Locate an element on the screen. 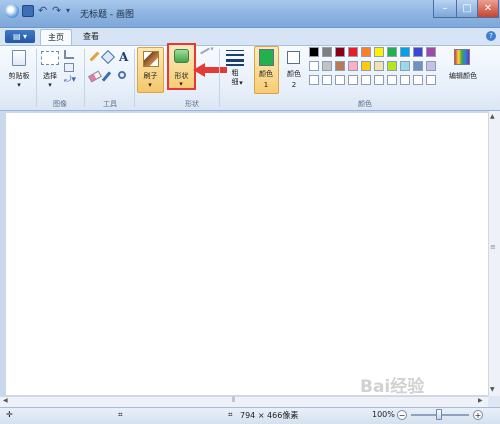 This screenshot has height=424, width=500. tab-home: 主页 is located at coordinates (56, 37).